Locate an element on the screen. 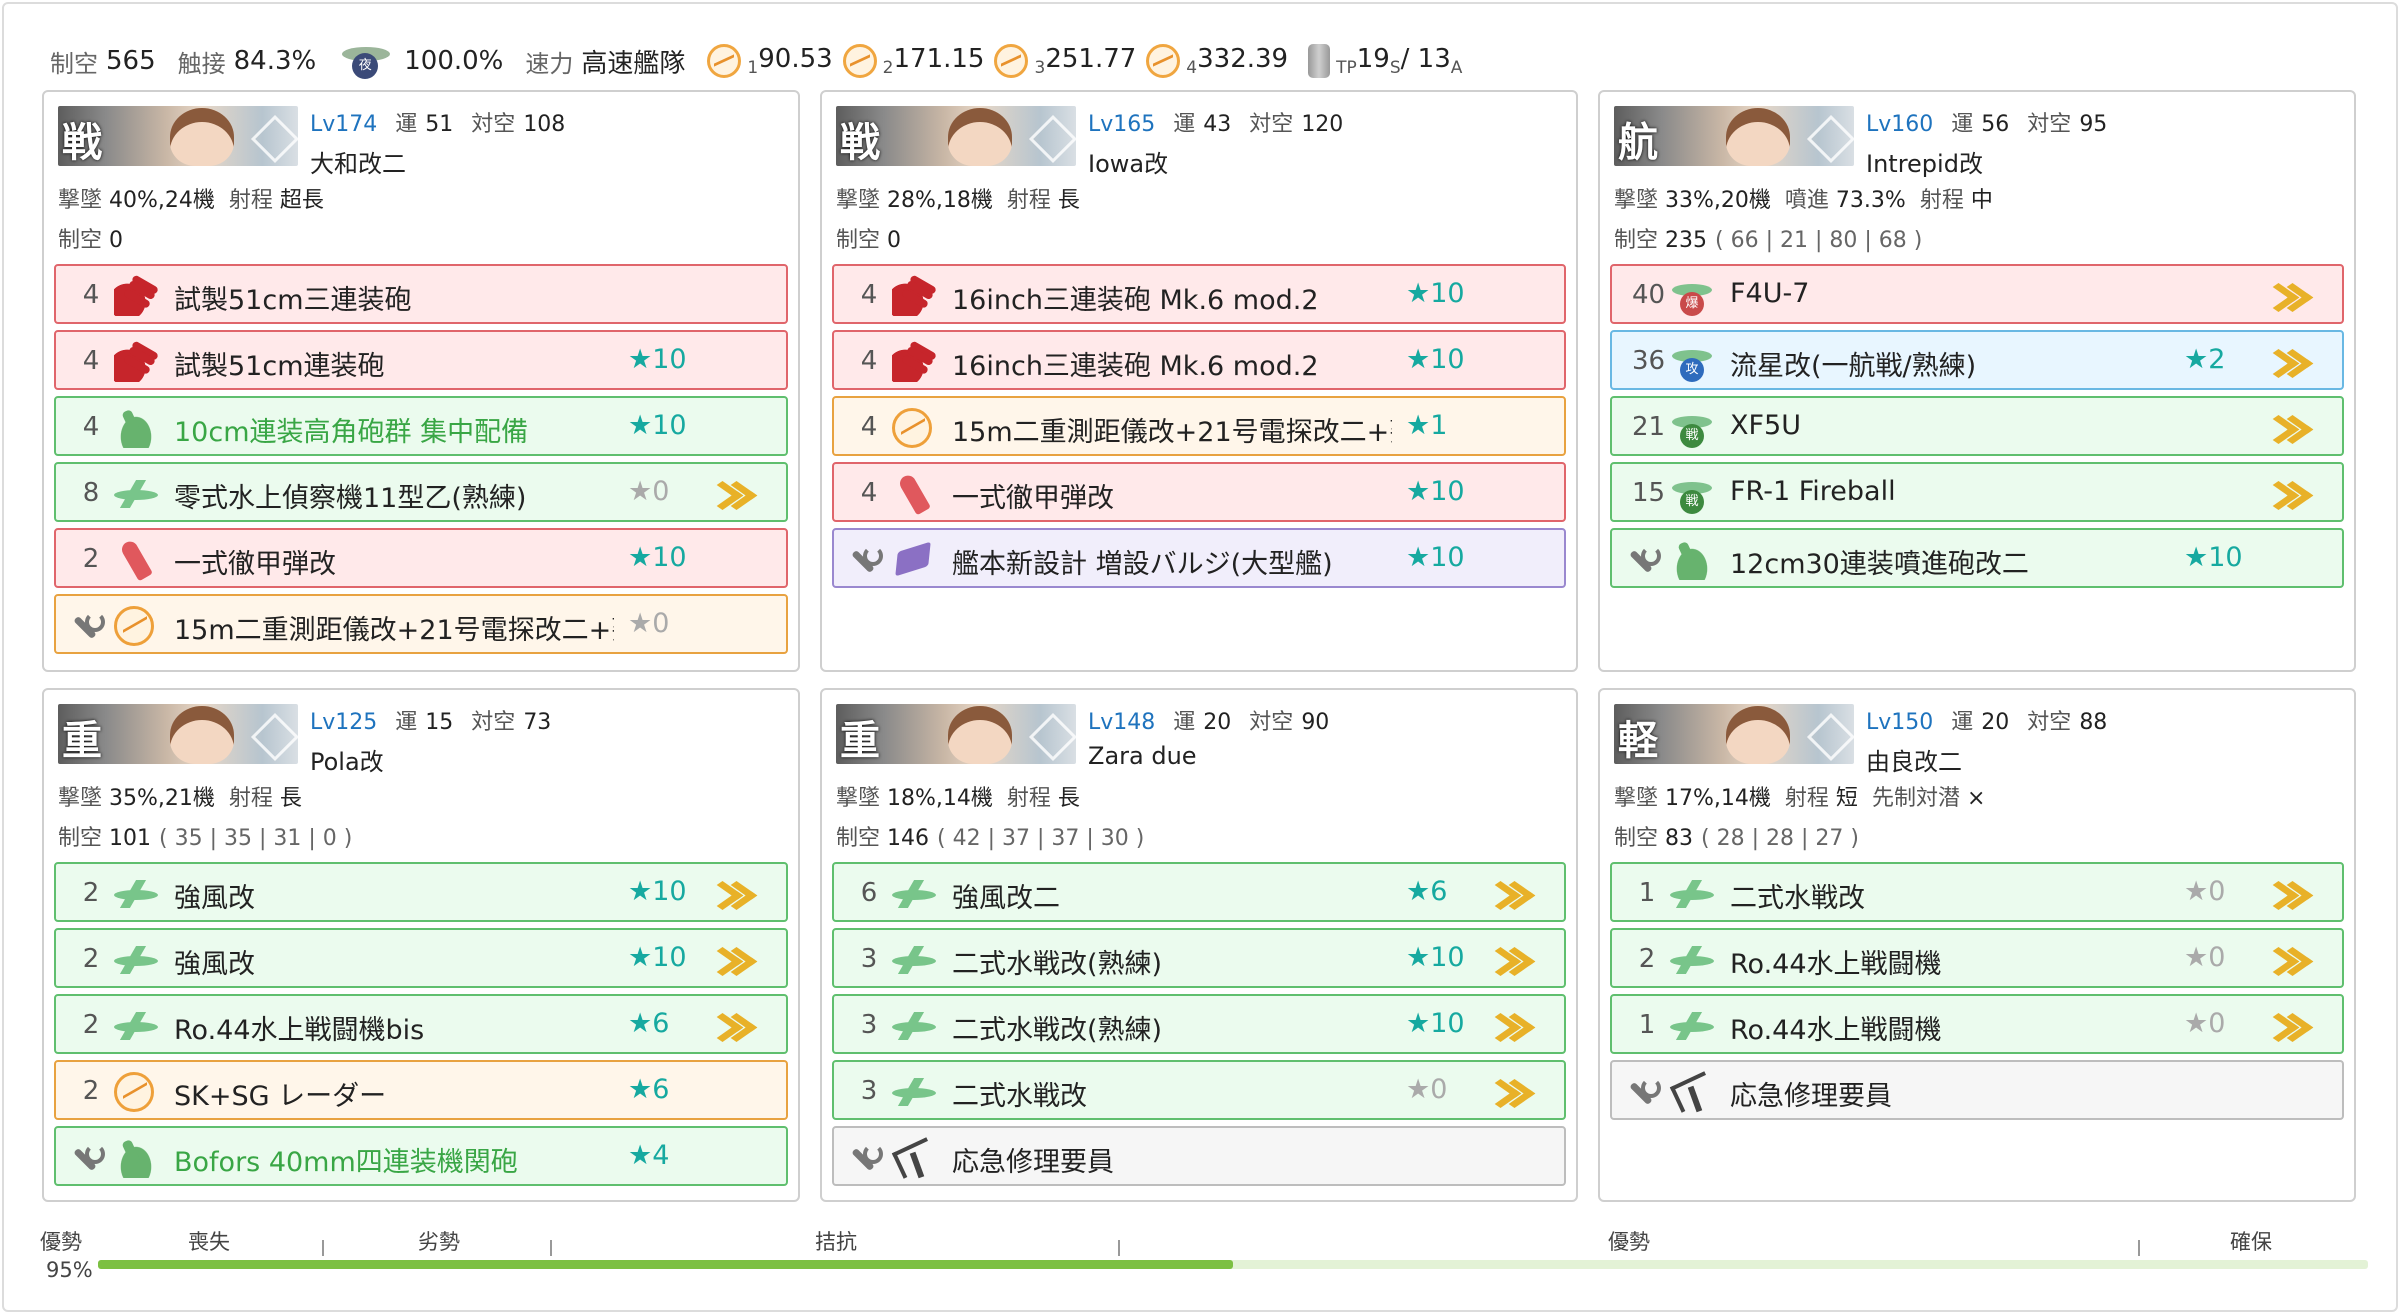  gauge-tick is located at coordinates (1119, 1248).